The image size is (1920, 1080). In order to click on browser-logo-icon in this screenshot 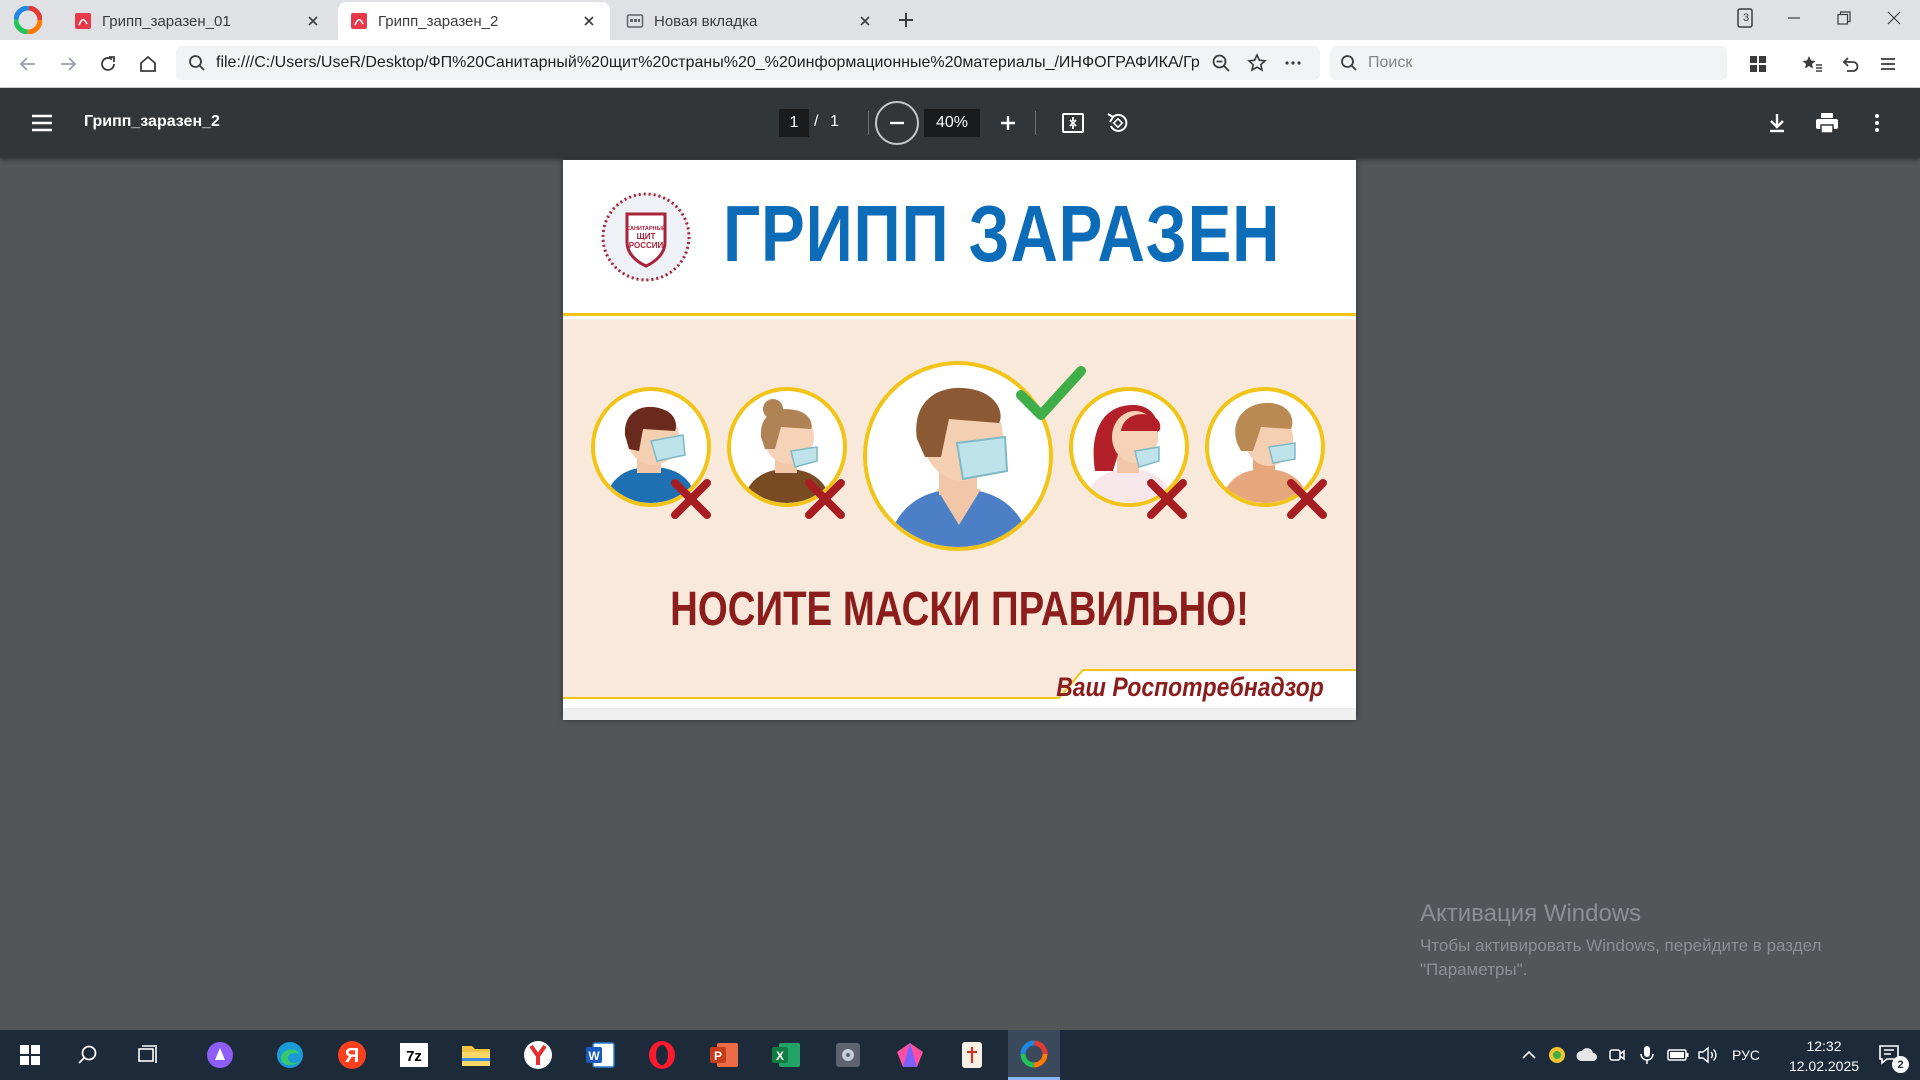, I will do `click(28, 20)`.